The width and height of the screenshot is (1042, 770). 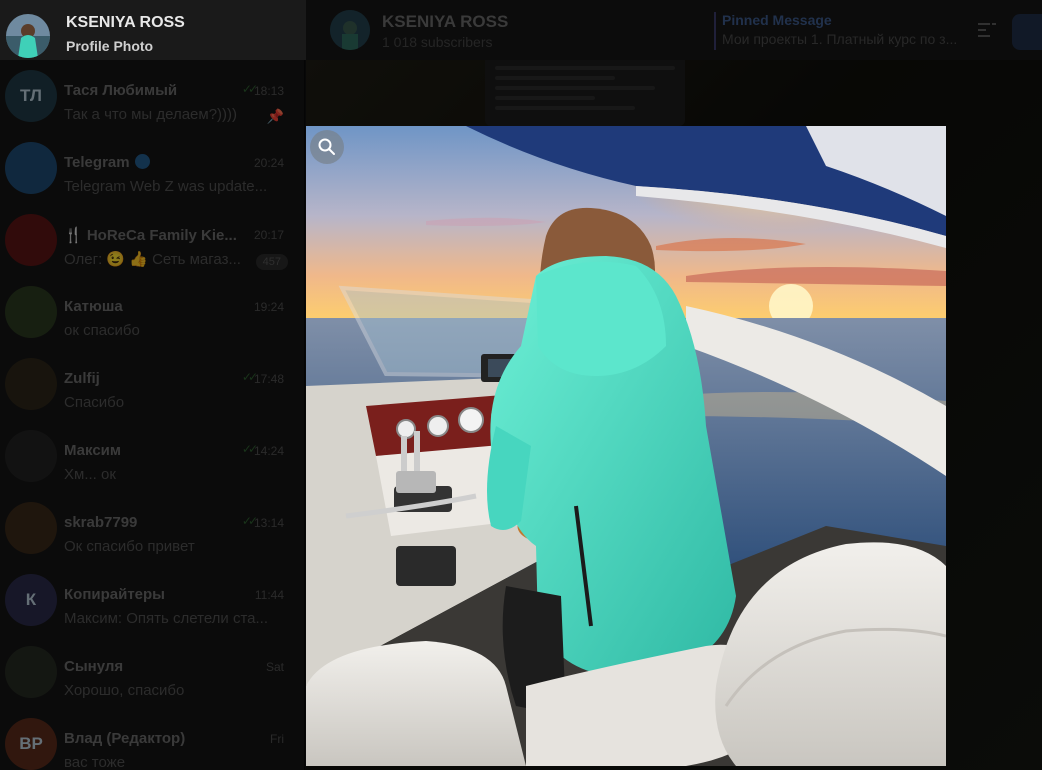 I want to click on chat-name: Катюша, so click(x=93, y=306).